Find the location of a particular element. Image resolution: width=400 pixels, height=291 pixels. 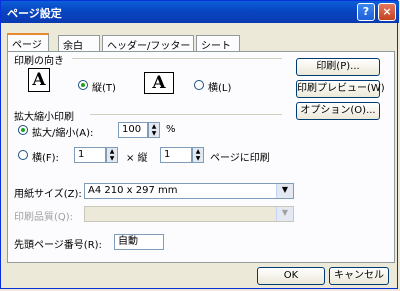

landscape-label: 横(L) is located at coordinates (219, 86).